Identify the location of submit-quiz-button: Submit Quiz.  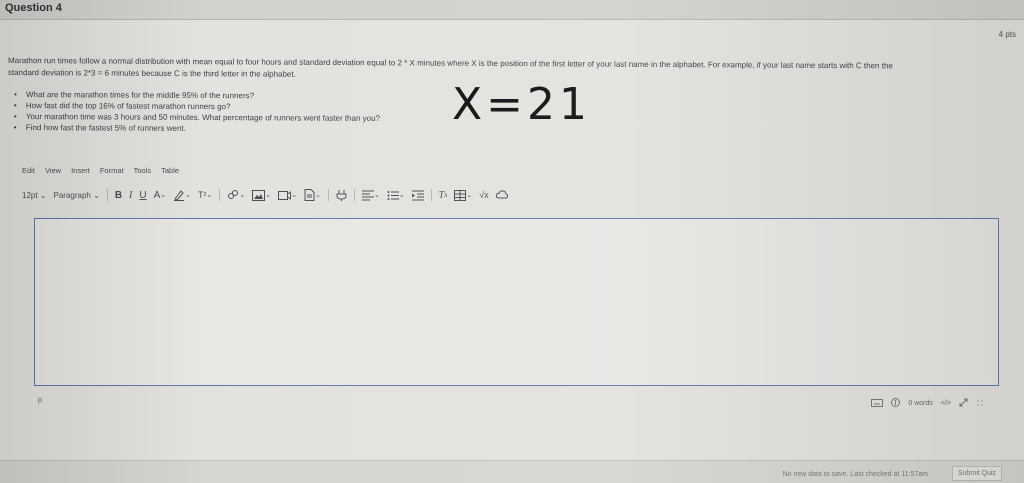
(977, 473).